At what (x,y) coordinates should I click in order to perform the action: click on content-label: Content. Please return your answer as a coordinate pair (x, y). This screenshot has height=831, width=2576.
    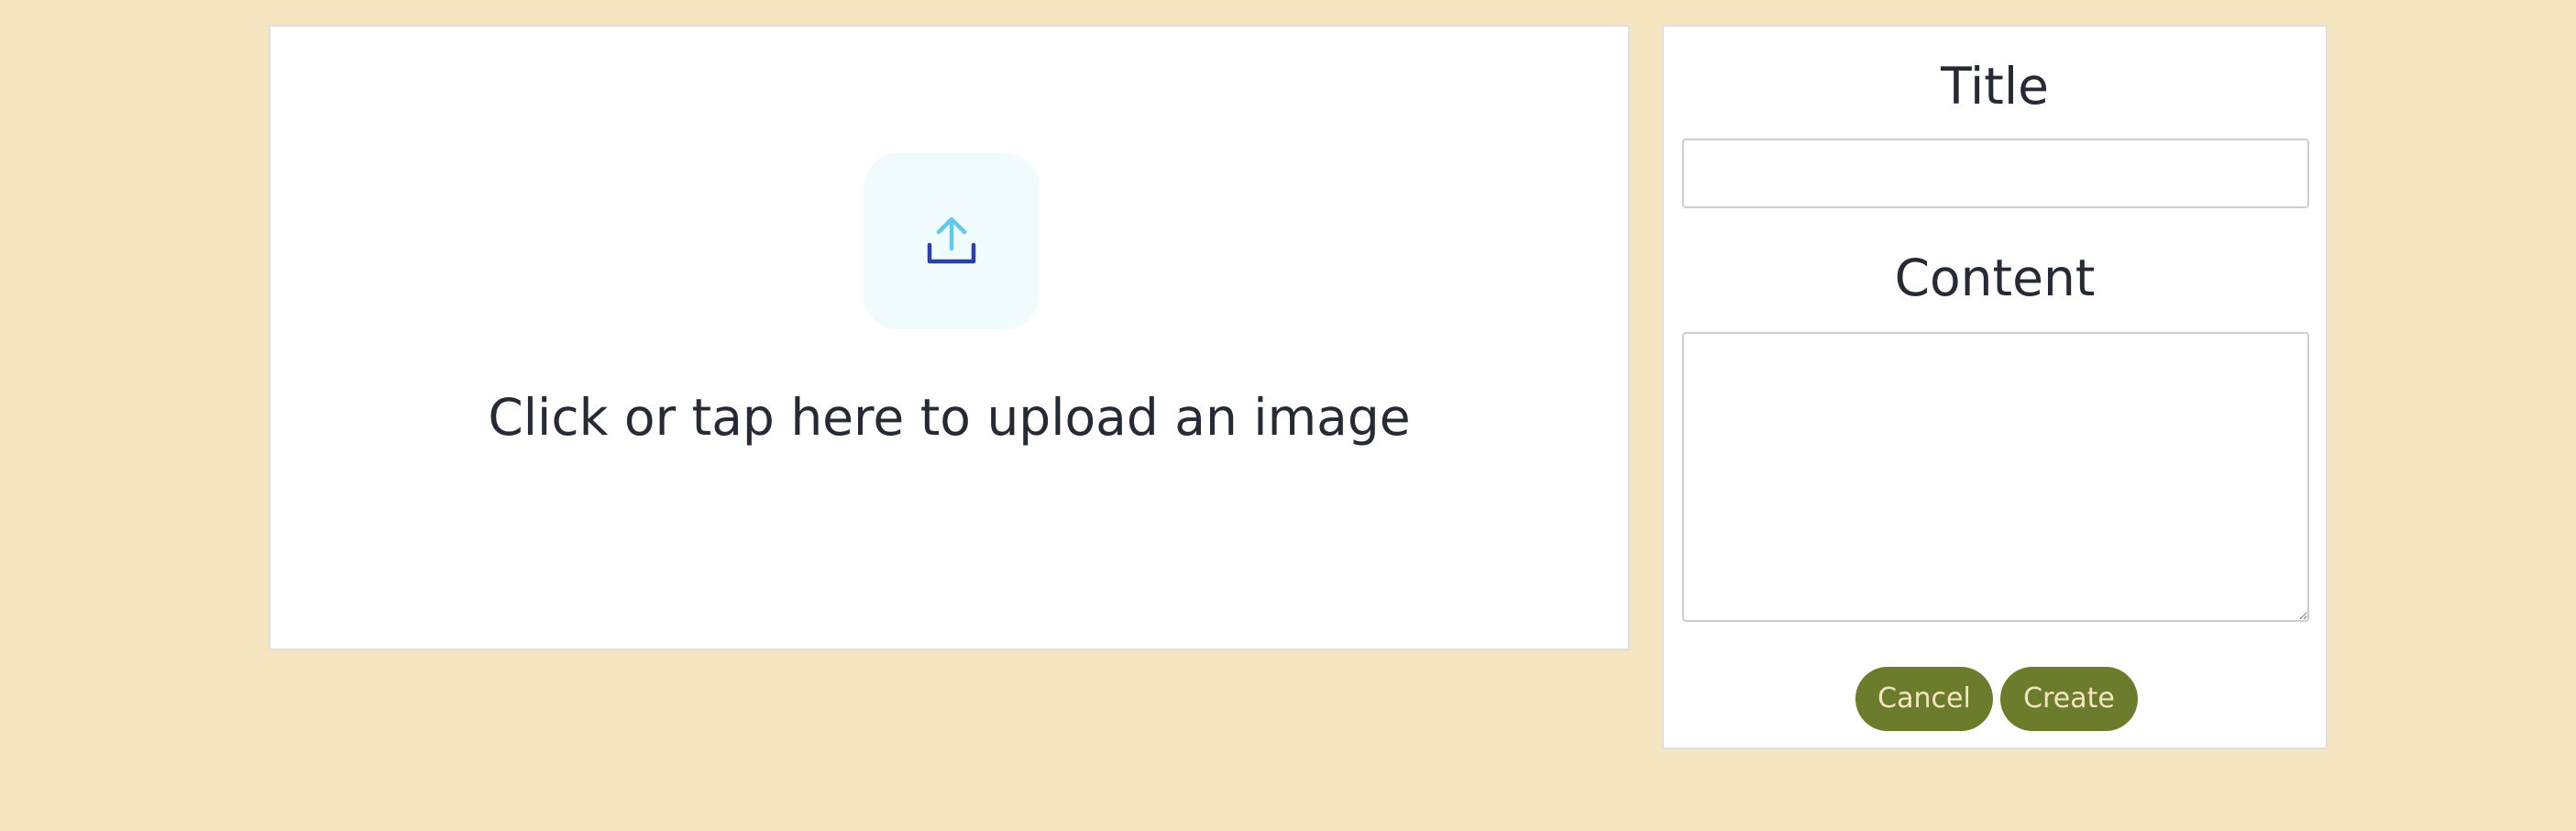
    Looking at the image, I should click on (1995, 278).